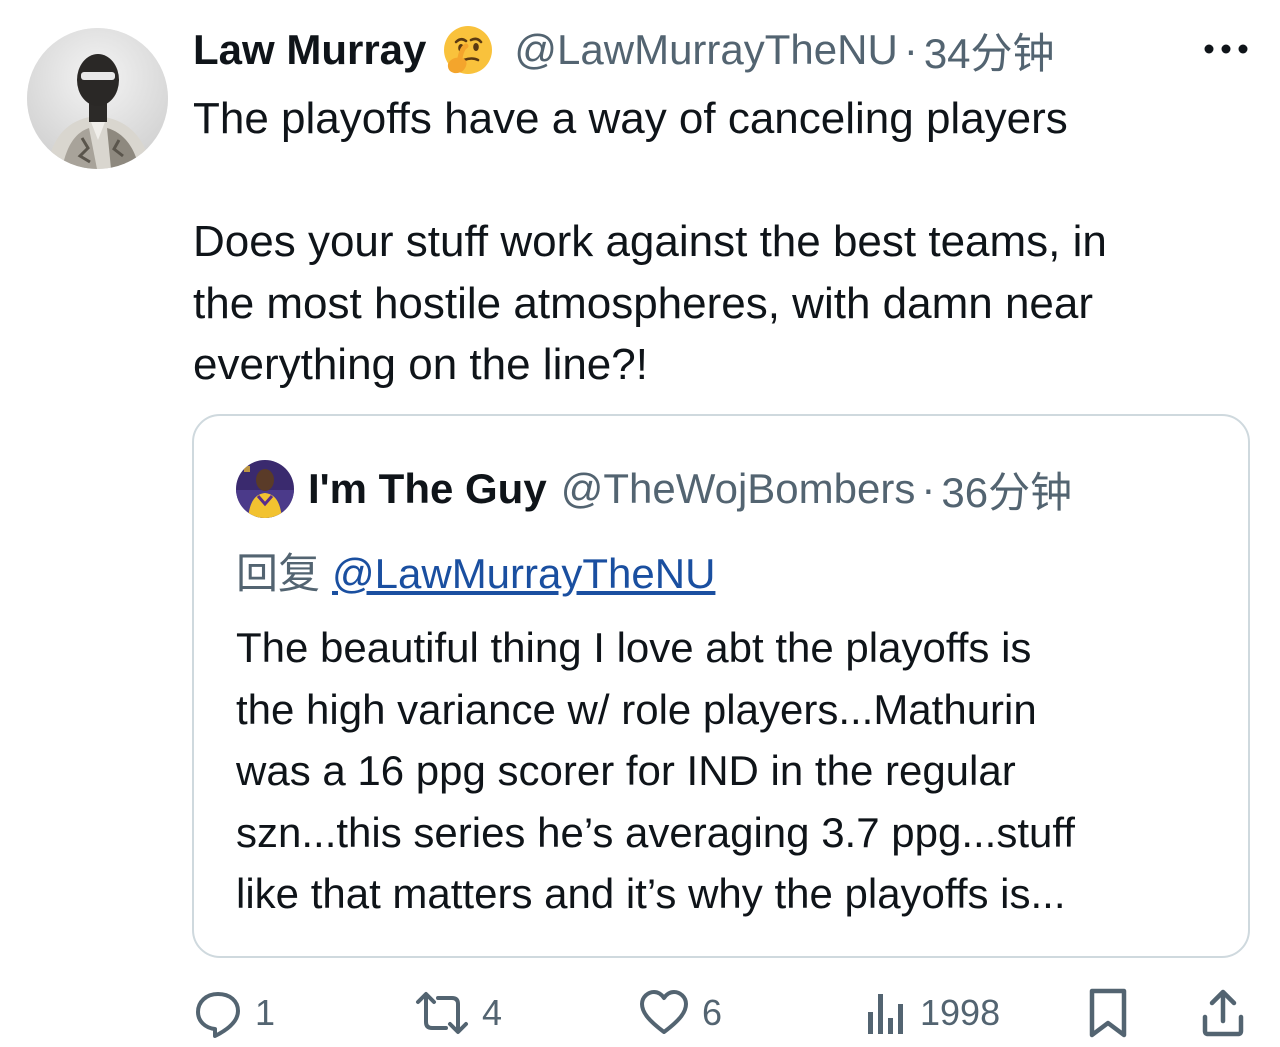 The width and height of the screenshot is (1280, 1047). Describe the element at coordinates (664, 1013) in the screenshot. I see `like-icon` at that location.